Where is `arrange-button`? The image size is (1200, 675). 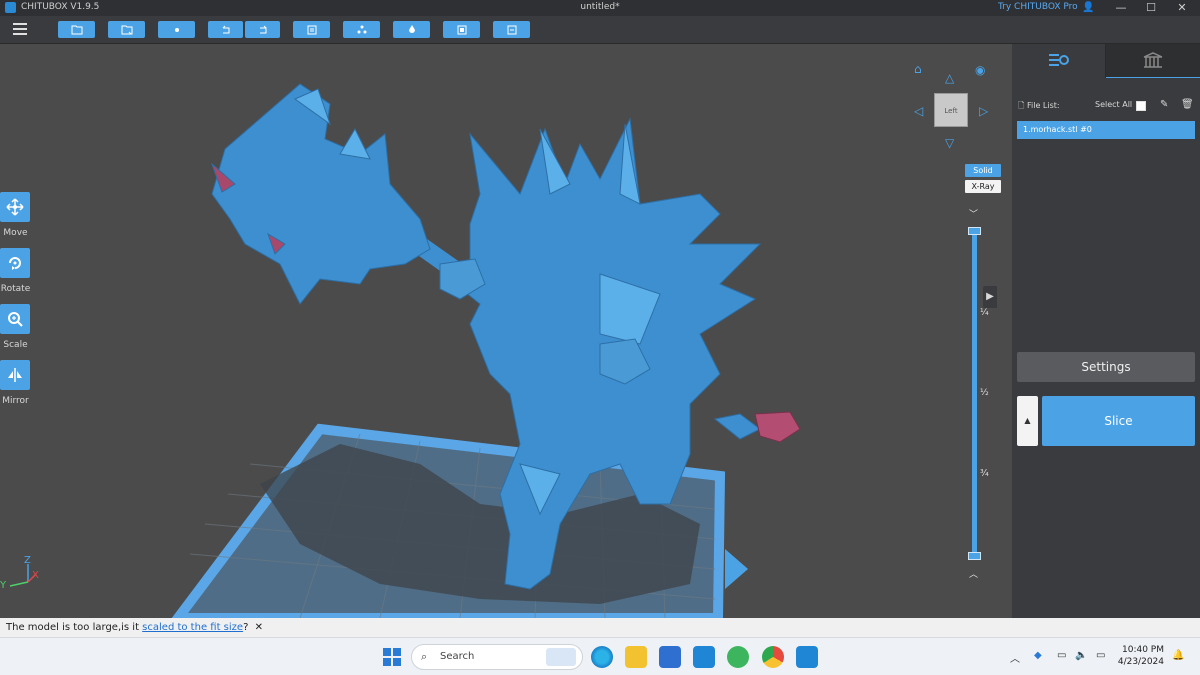 arrange-button is located at coordinates (361, 29).